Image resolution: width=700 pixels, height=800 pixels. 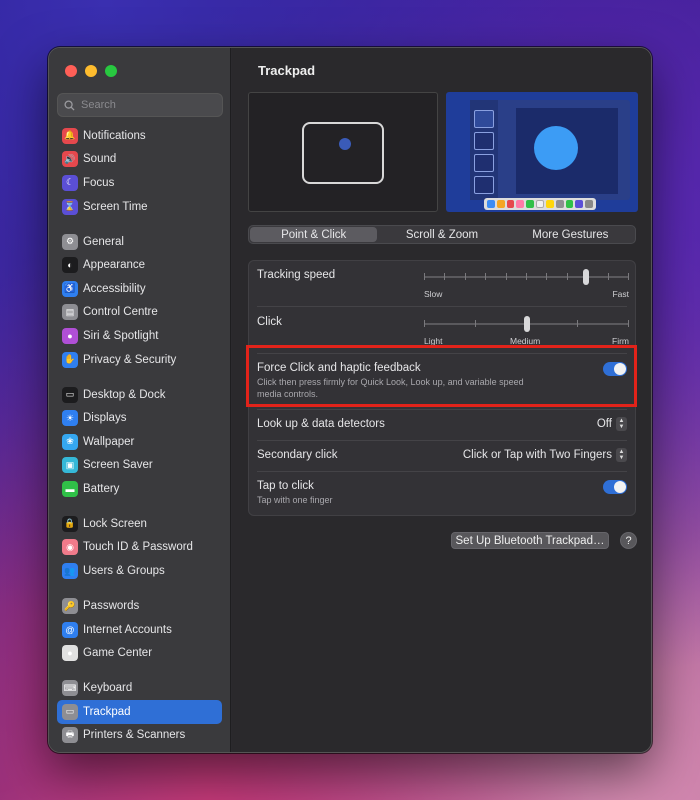 I want to click on bell-icon: 🔔, so click(x=70, y=135).